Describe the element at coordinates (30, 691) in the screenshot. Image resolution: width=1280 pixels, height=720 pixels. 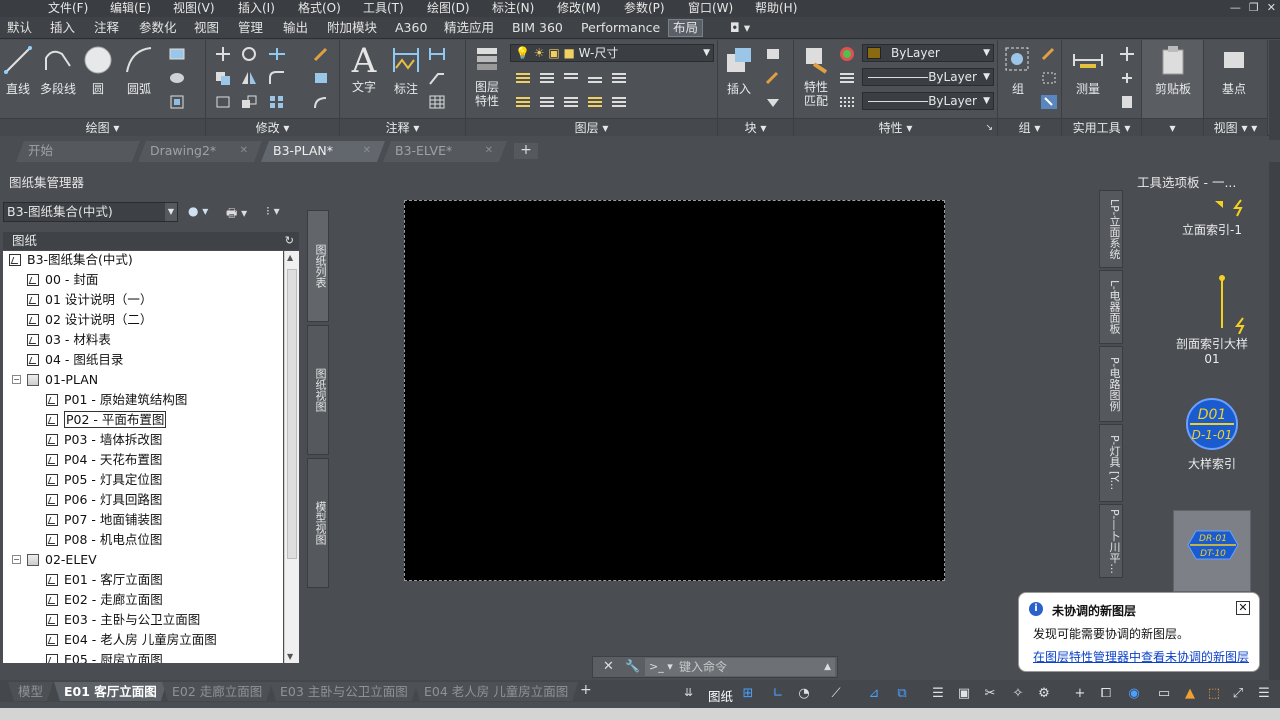
I see `layout-tab-model: 模型` at that location.